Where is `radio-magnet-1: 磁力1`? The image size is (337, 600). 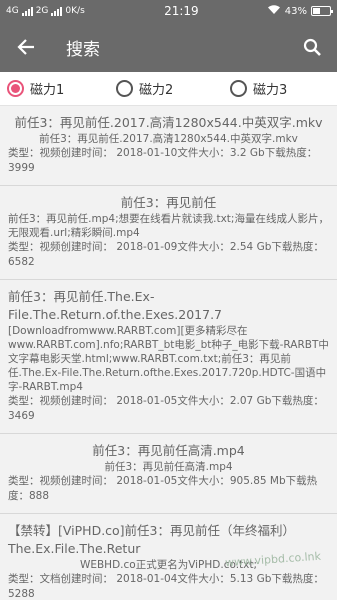 radio-magnet-1: 磁力1 is located at coordinates (56, 88).